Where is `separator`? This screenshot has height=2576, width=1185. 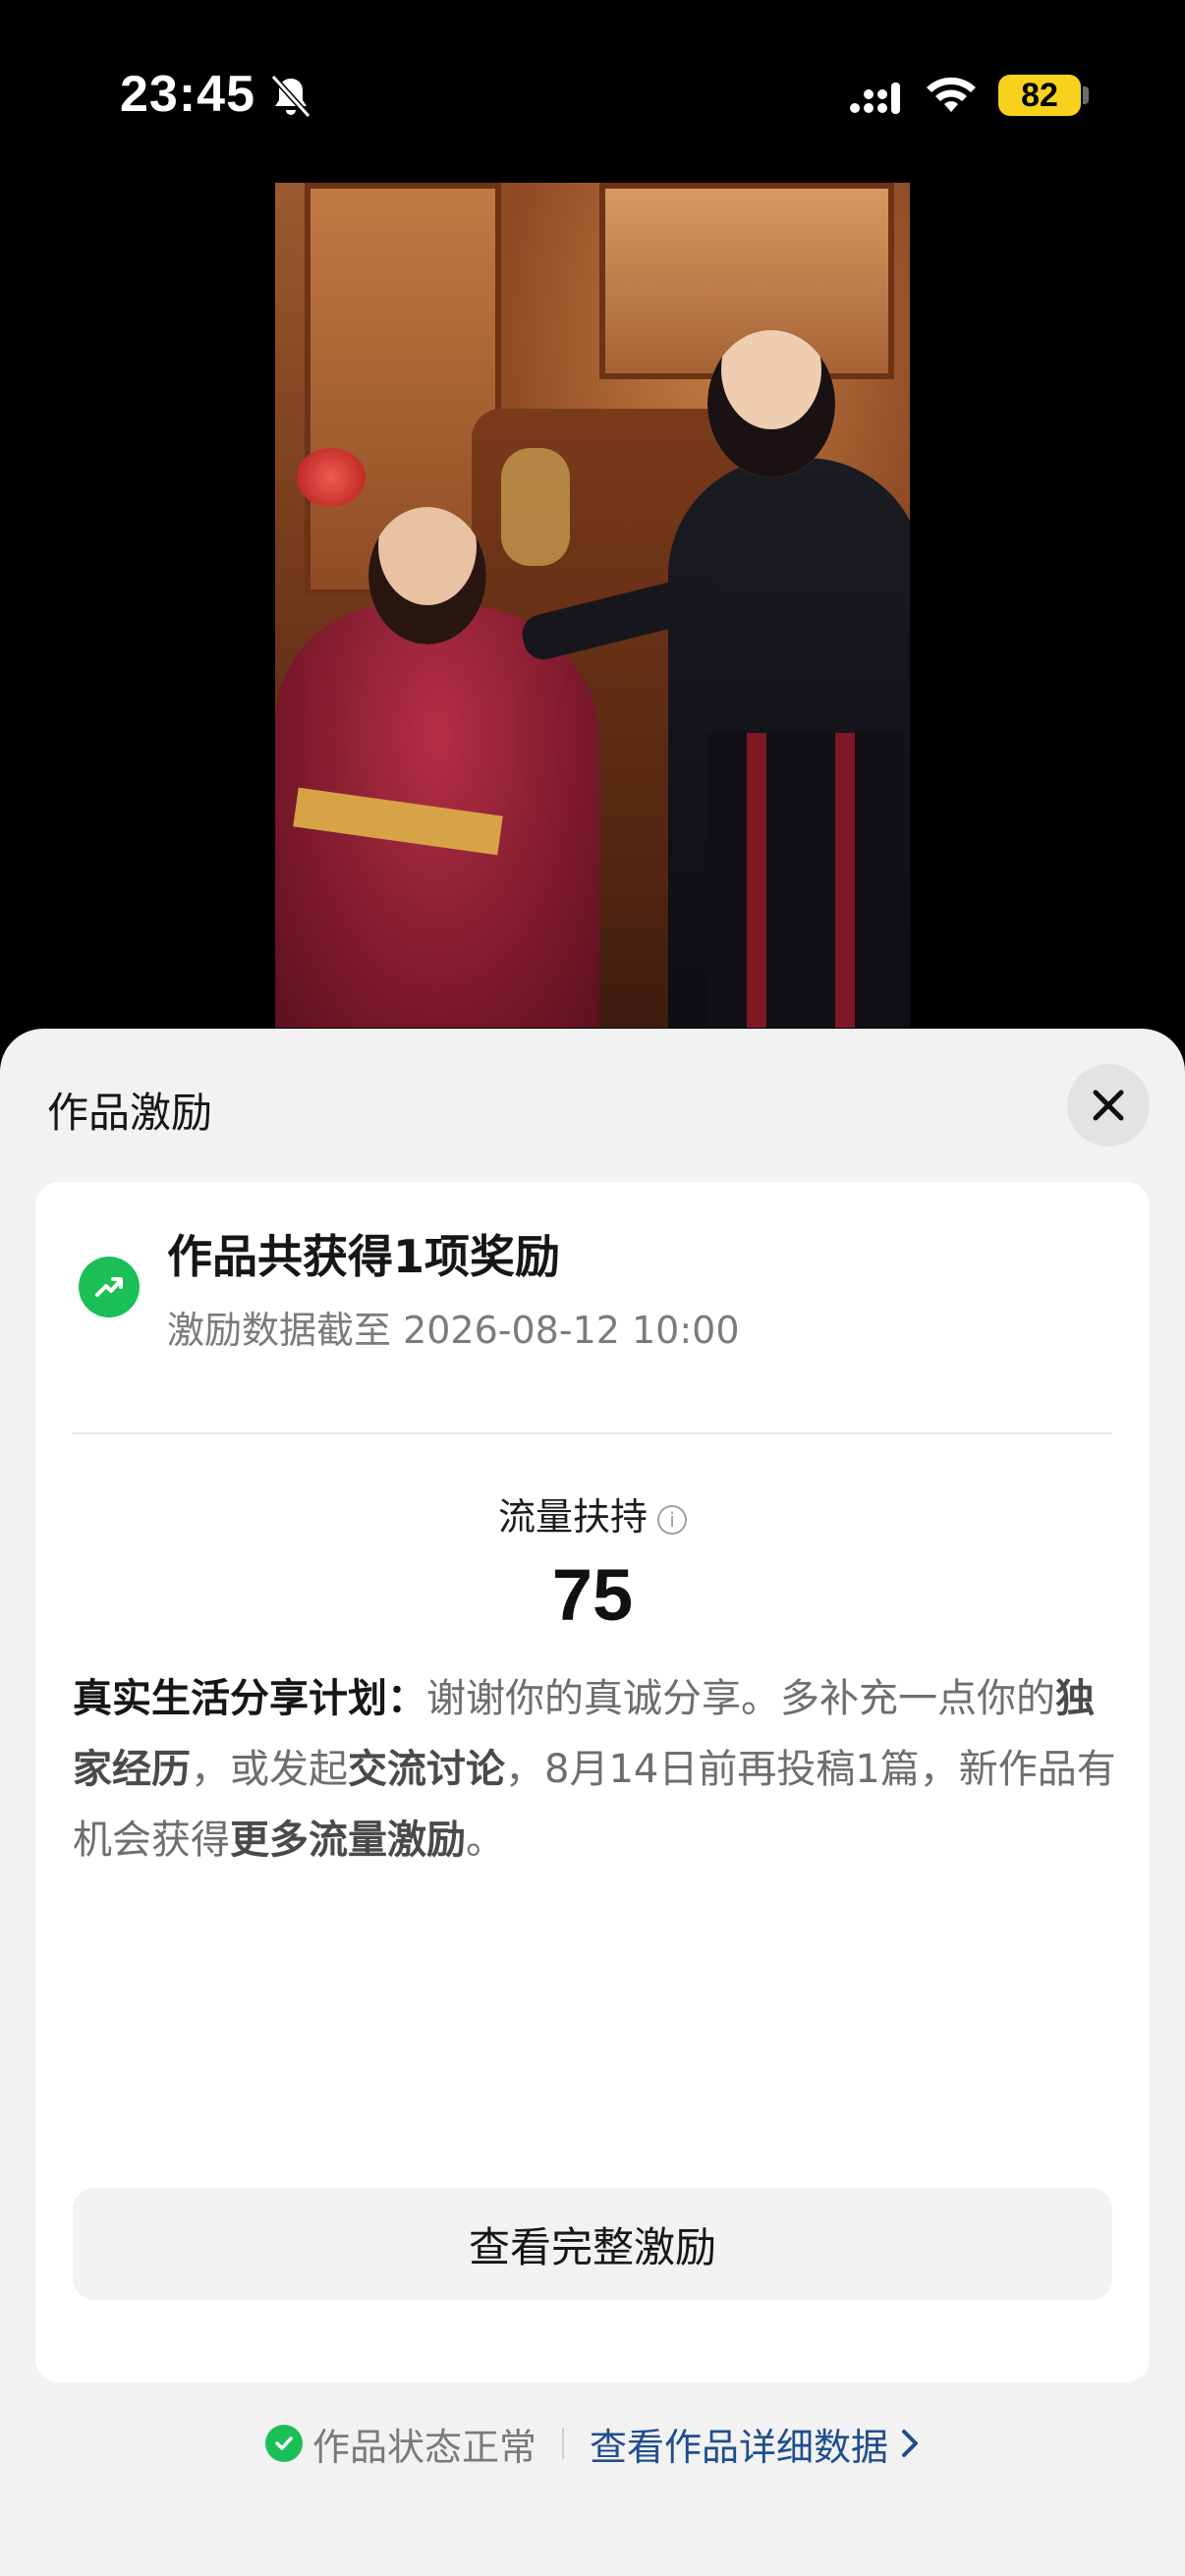
separator is located at coordinates (563, 2443).